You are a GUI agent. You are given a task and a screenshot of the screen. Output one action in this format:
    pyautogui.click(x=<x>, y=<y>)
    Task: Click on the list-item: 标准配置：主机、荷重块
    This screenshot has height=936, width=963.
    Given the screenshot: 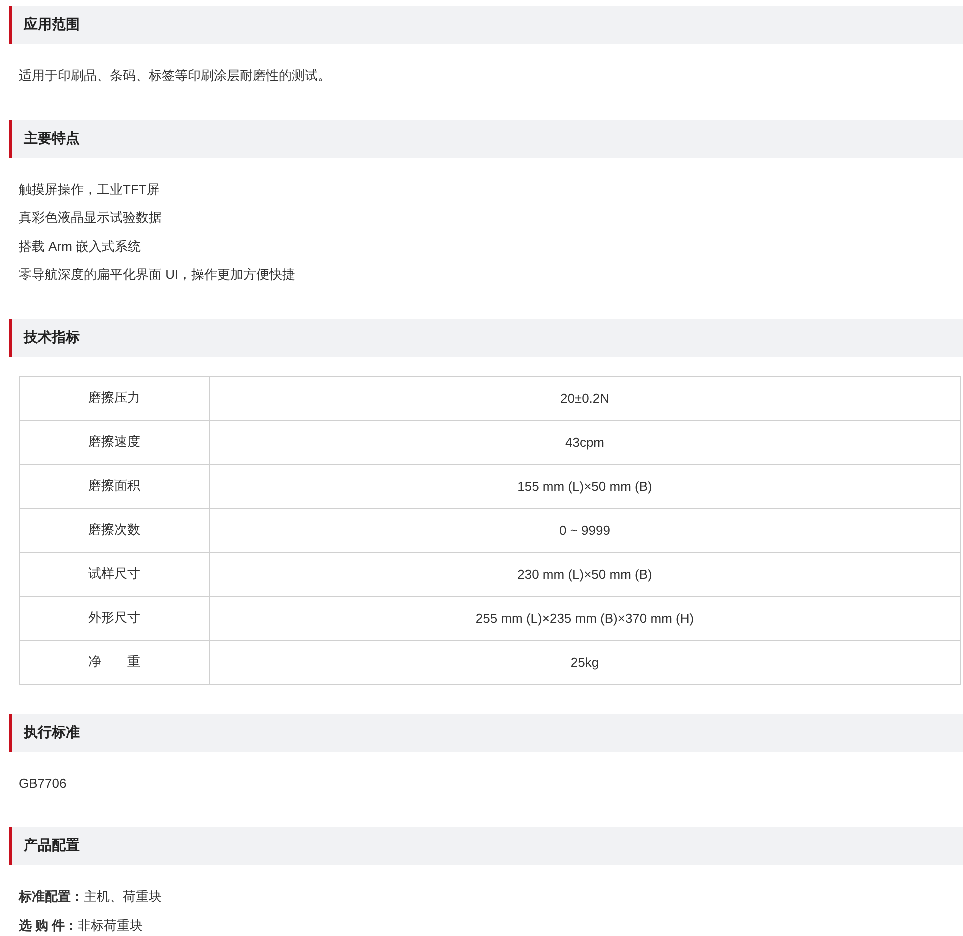 What is the action you would take?
    pyautogui.click(x=91, y=897)
    